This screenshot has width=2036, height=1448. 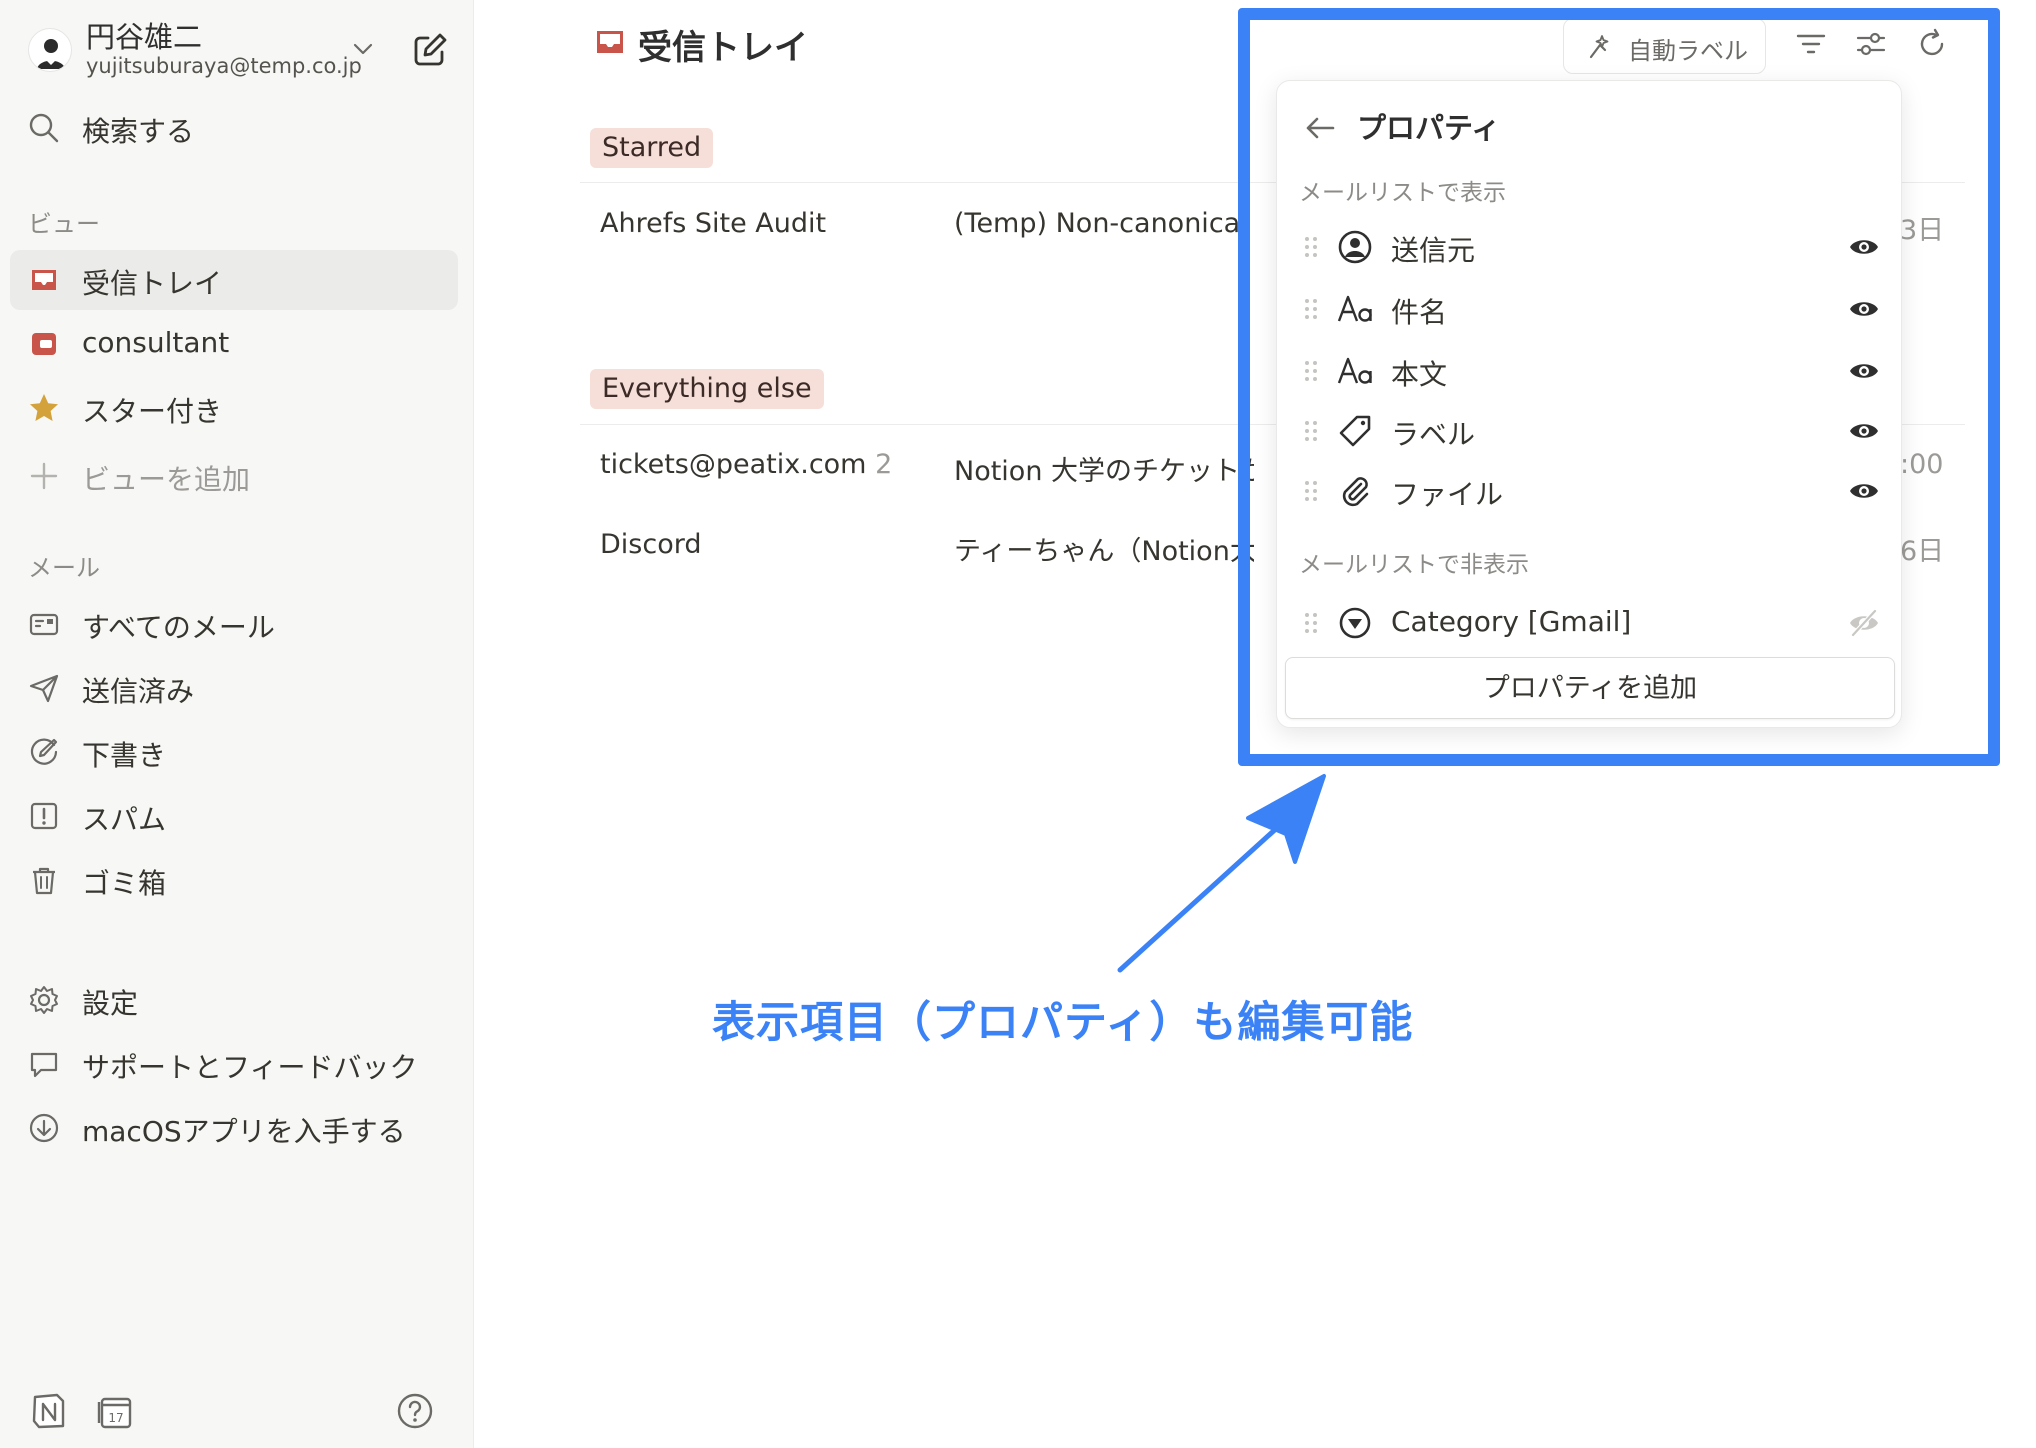 What do you see at coordinates (152, 411) in the screenshot?
I see `view-label-starred: スター付き` at bounding box center [152, 411].